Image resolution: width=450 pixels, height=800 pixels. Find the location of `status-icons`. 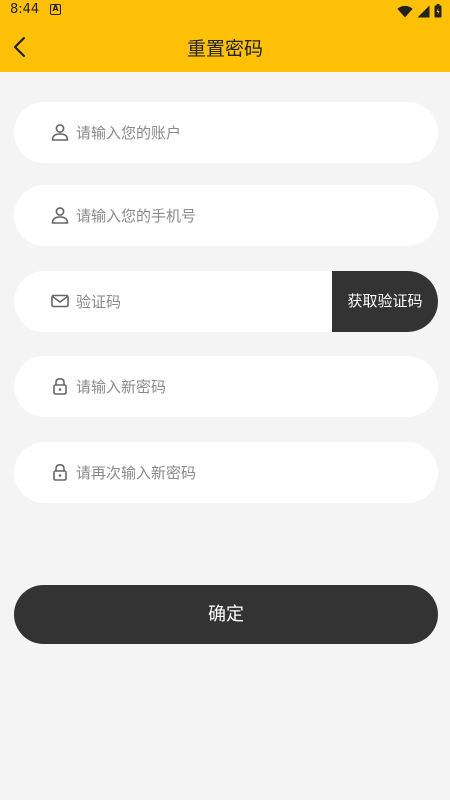

status-icons is located at coordinates (419, 11).